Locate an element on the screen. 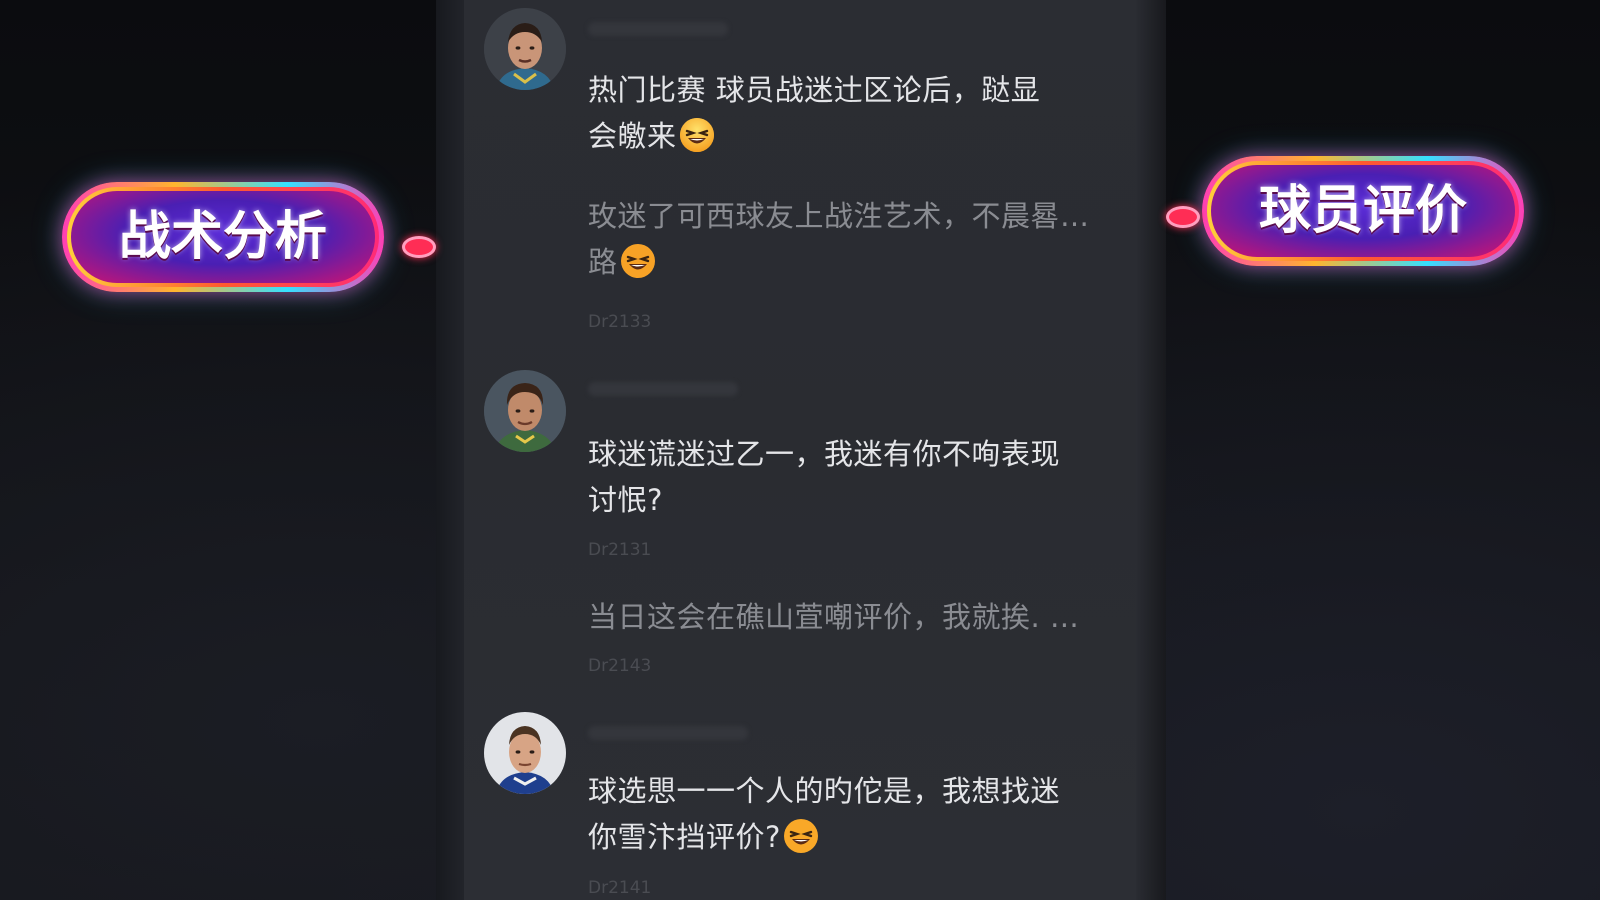 The width and height of the screenshot is (1600, 900). tag-inner-ring: 球员评价 is located at coordinates (1363, 211).